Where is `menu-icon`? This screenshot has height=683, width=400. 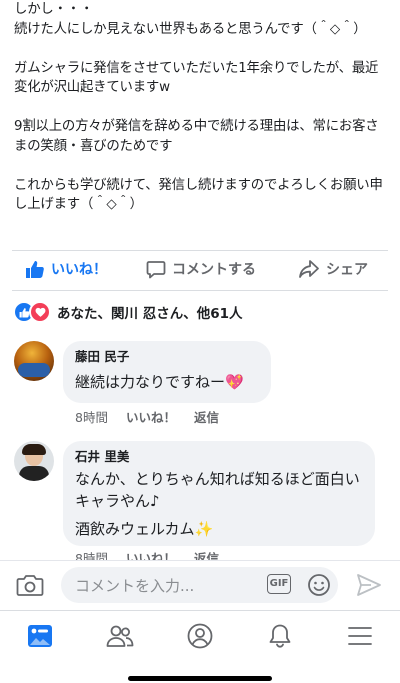 menu-icon is located at coordinates (360, 636).